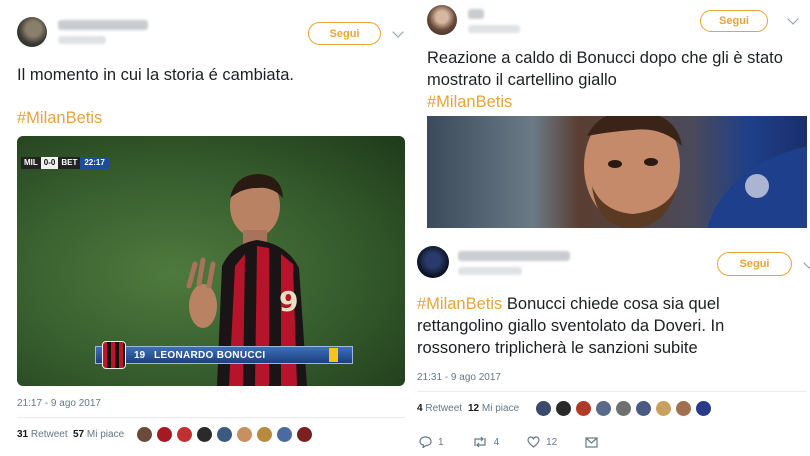 The height and width of the screenshot is (456, 810). I want to click on player-face, so click(695, 172).